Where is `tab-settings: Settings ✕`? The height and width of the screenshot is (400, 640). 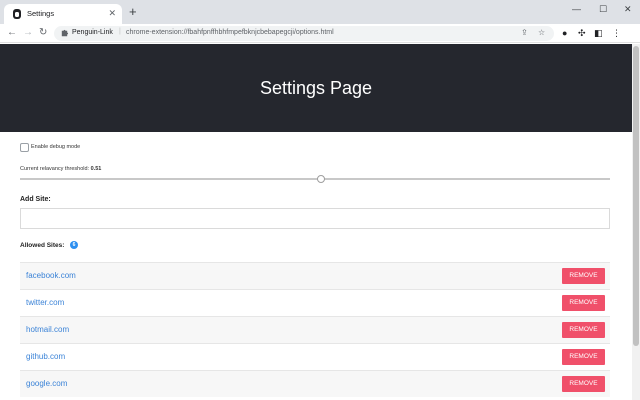 tab-settings: Settings ✕ is located at coordinates (63, 14).